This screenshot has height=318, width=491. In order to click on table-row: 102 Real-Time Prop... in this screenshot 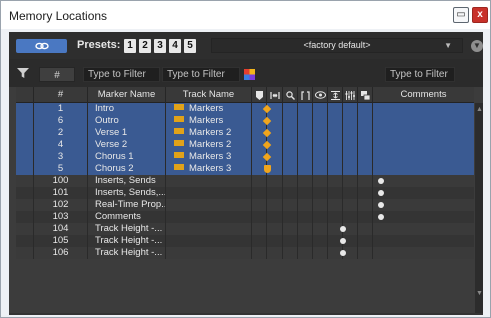, I will do `click(245, 205)`.